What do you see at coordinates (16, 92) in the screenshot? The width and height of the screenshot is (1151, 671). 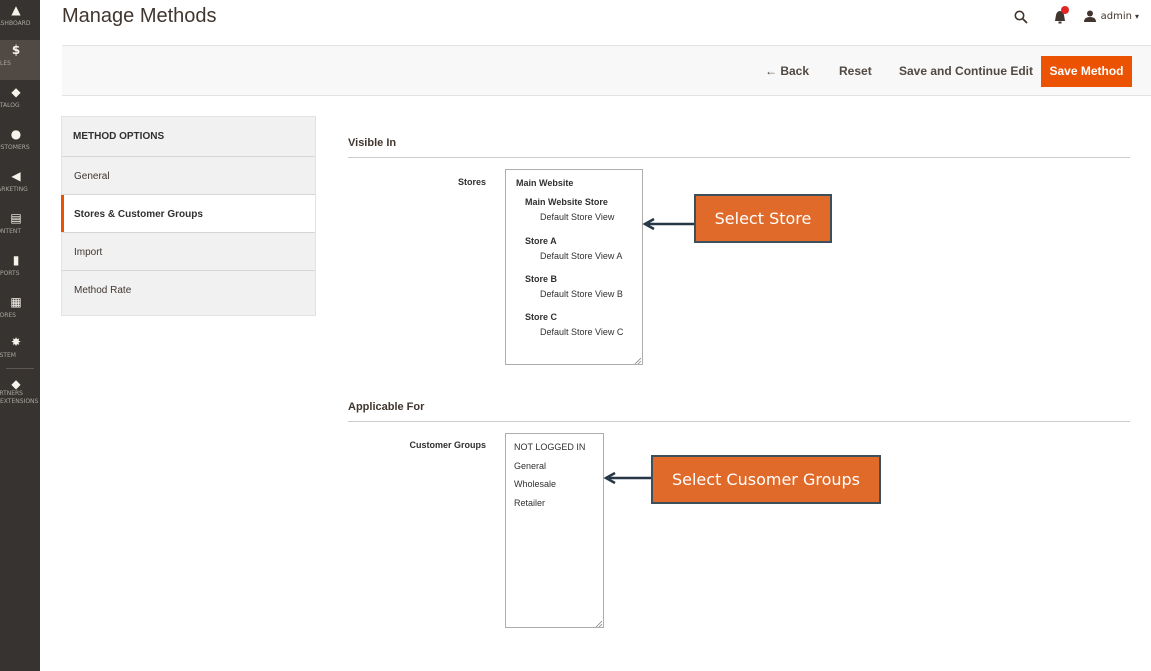 I see `cube-icon: ◆` at bounding box center [16, 92].